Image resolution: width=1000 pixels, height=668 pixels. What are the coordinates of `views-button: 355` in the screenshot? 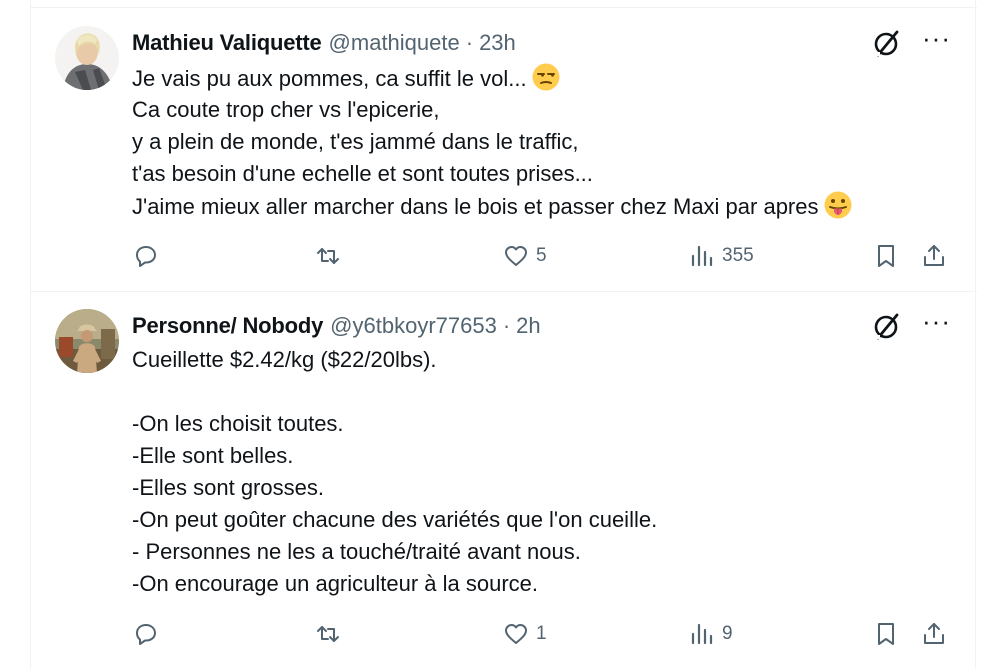 It's located at (721, 256).